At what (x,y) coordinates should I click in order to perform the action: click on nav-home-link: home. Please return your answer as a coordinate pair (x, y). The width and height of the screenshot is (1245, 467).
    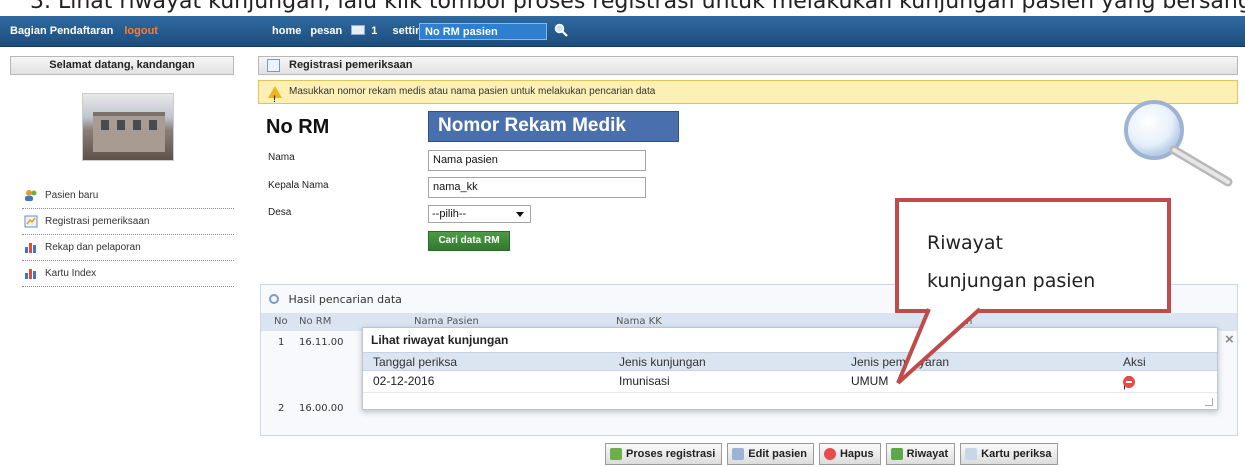
    Looking at the image, I should click on (286, 31).